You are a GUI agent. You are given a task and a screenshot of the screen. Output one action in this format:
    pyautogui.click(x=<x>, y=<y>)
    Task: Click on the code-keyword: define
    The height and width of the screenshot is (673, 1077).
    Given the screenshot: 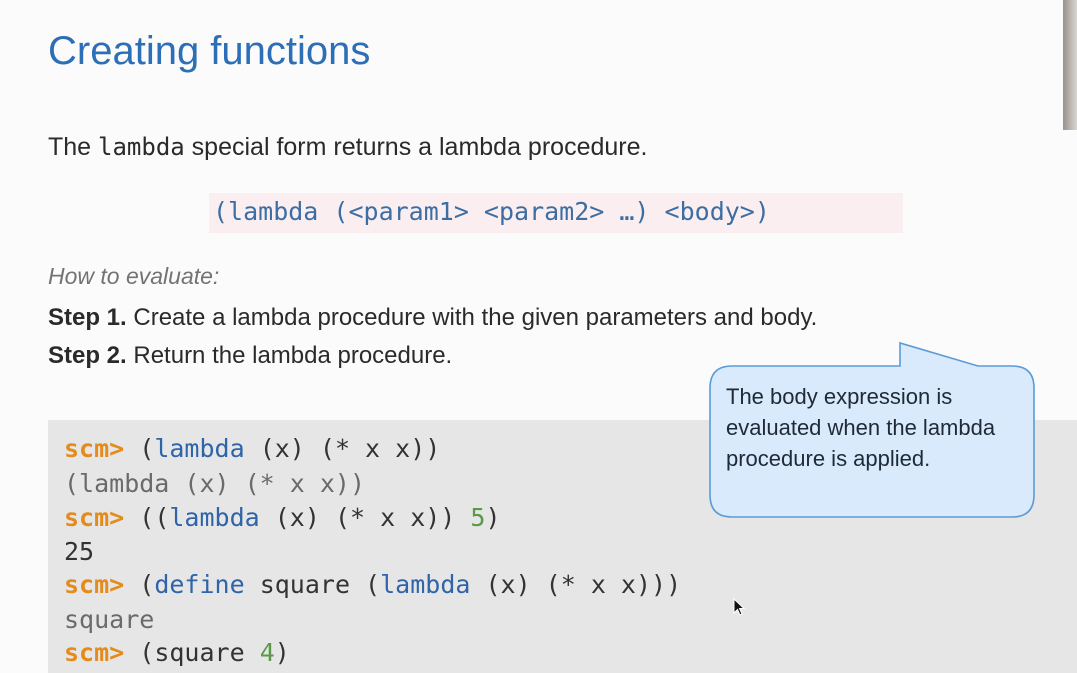 What is the action you would take?
    pyautogui.click(x=199, y=584)
    